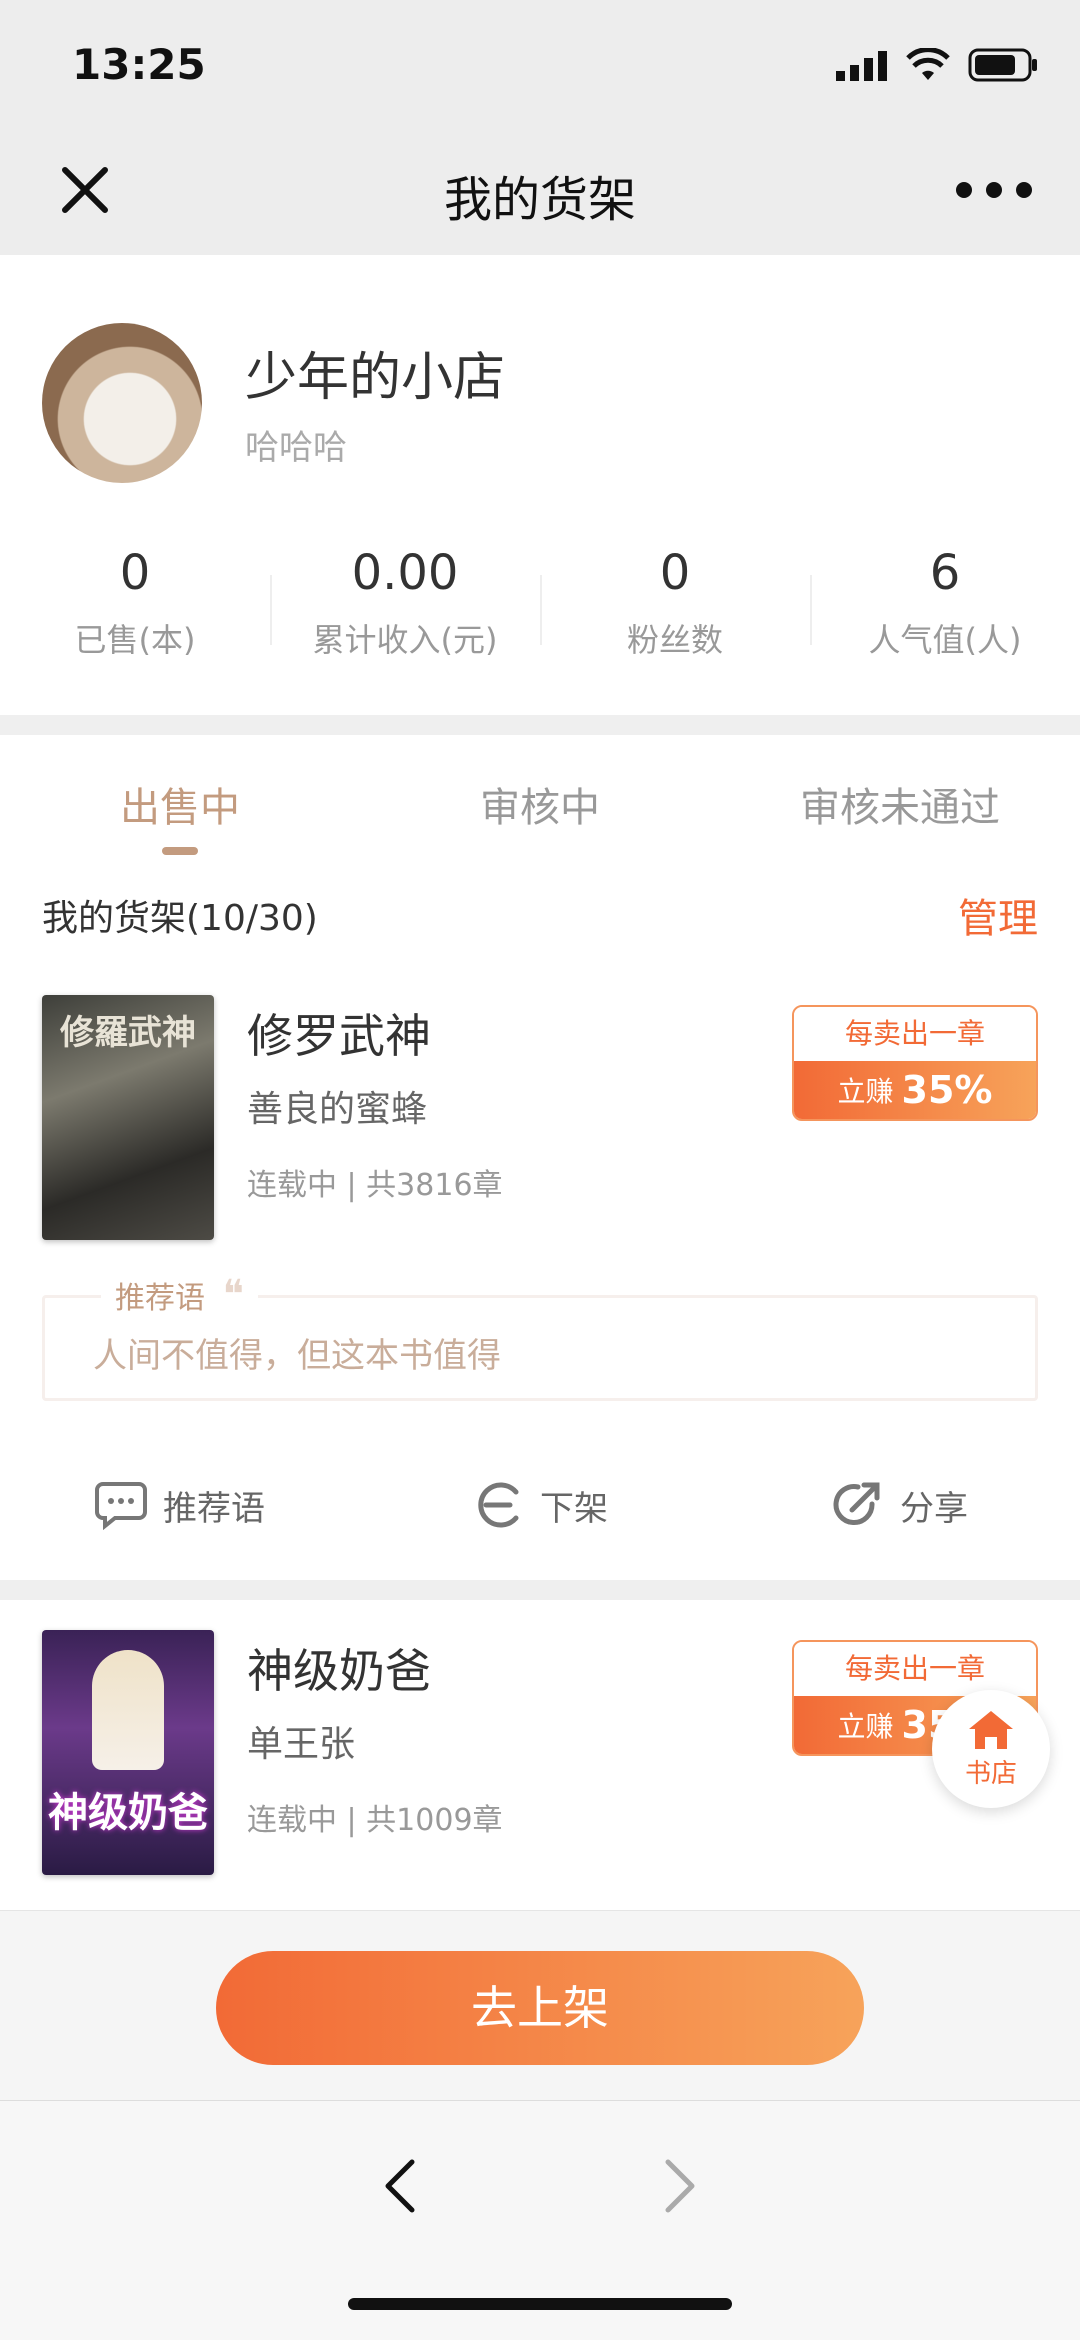 This screenshot has height=2340, width=1080. I want to click on shop-name: 少年的小店, so click(375, 378).